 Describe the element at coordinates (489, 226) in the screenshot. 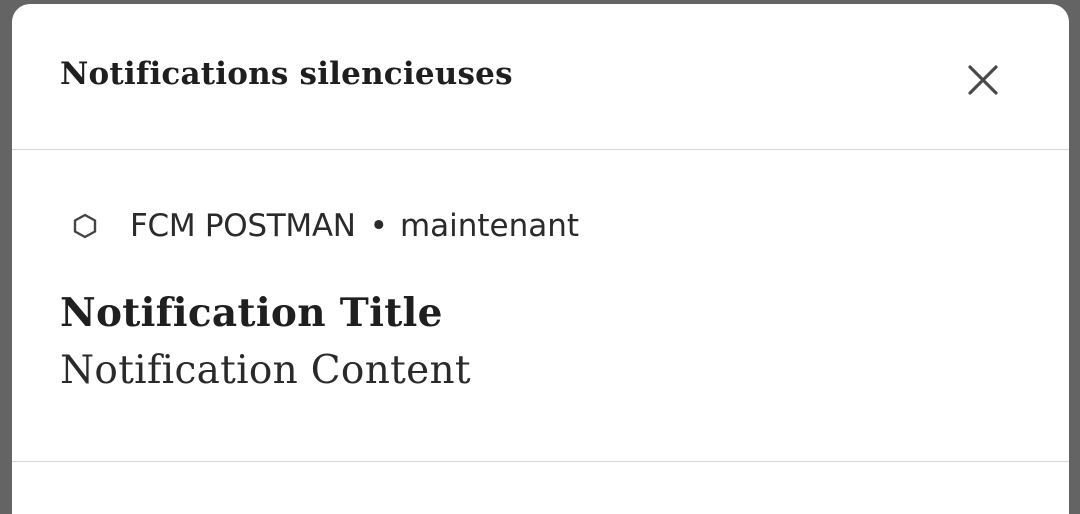

I see `notification-time: maintenant` at that location.